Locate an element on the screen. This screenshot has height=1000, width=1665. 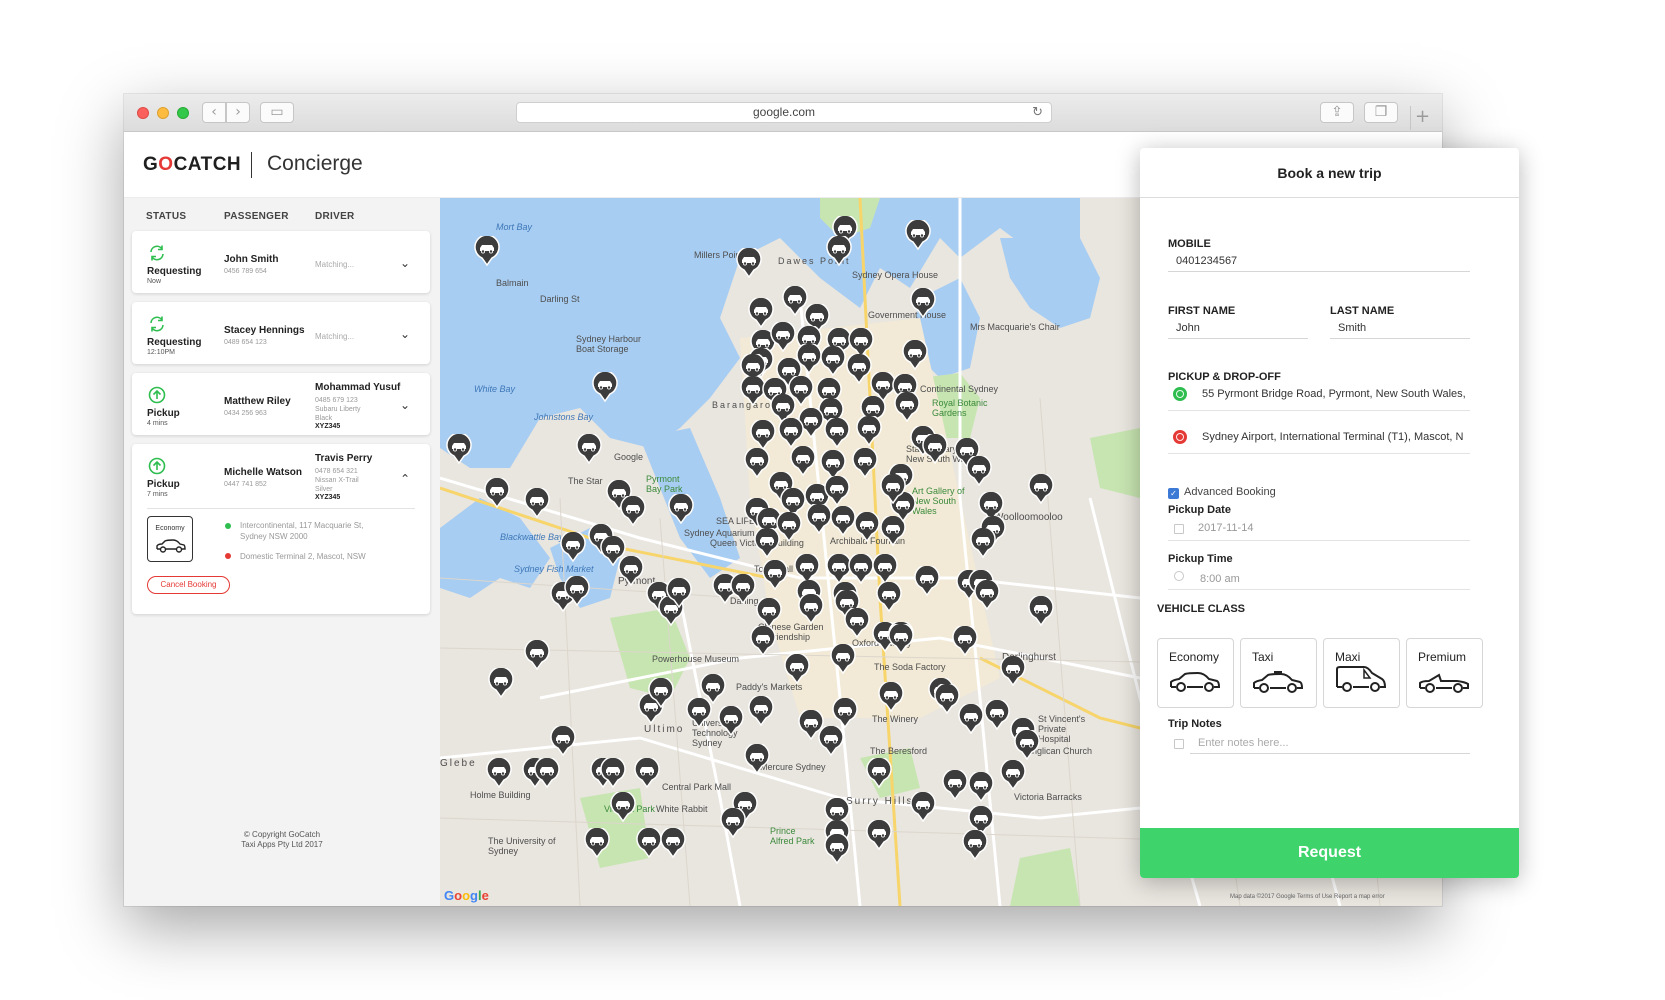
advanced-booking-checkbox: ✓ is located at coordinates (1173, 493).